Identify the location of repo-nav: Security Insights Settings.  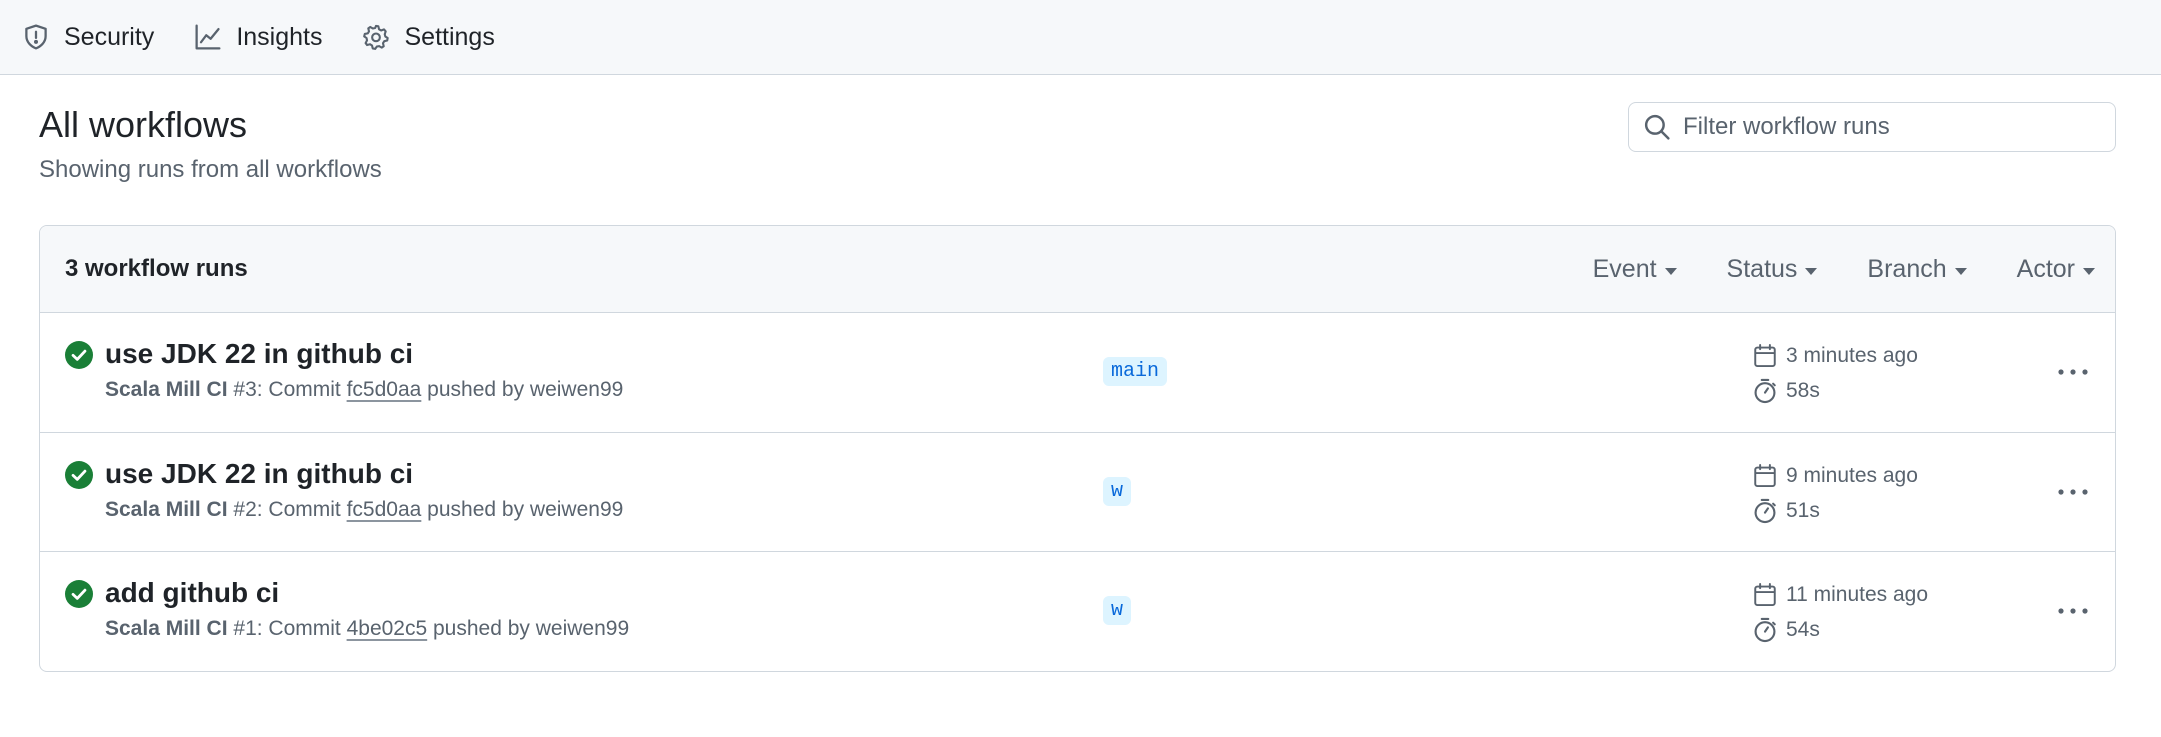
(1080, 37).